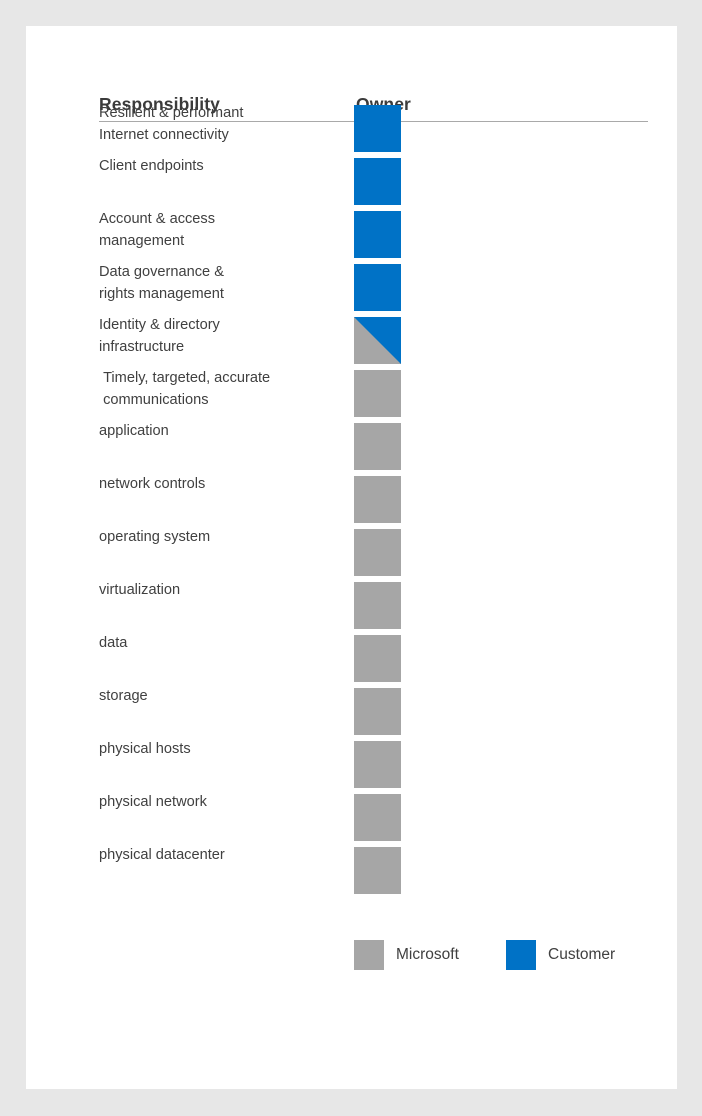  Describe the element at coordinates (351, 181) in the screenshot. I see `table-row: Client endpoints` at that location.